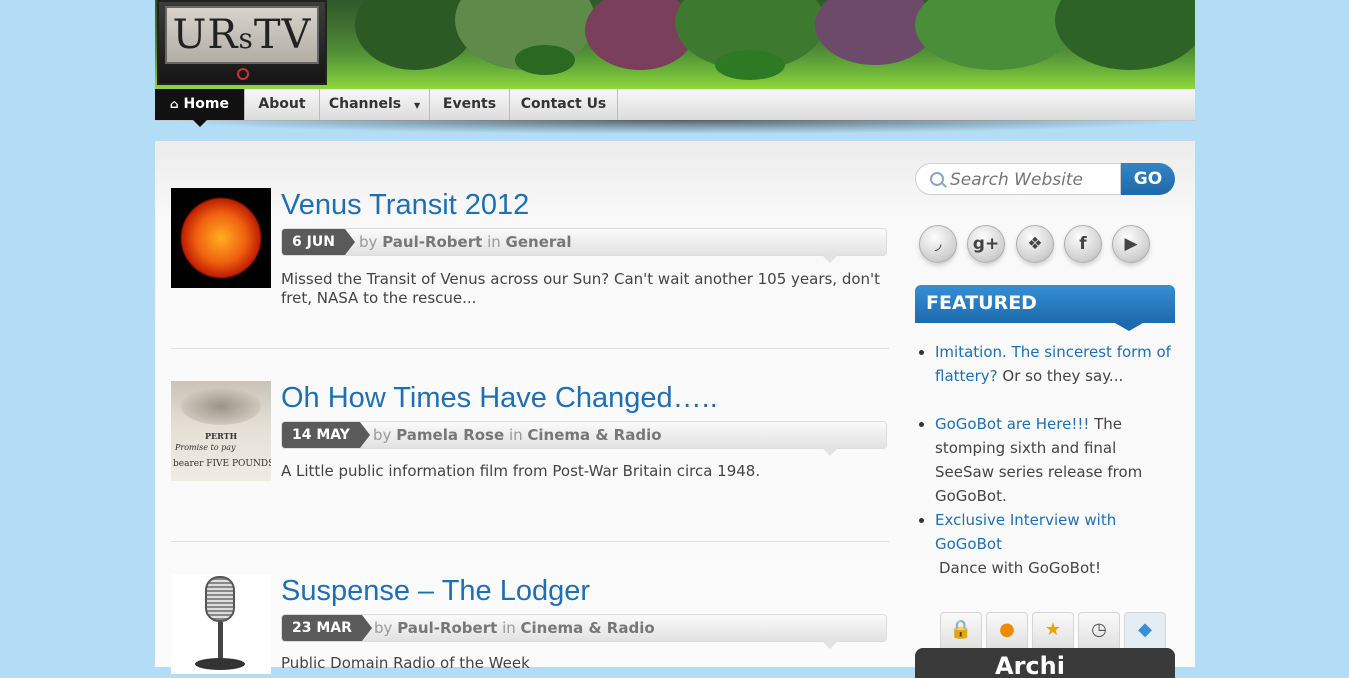  Describe the element at coordinates (220, 599) in the screenshot. I see `microphone-icon` at that location.